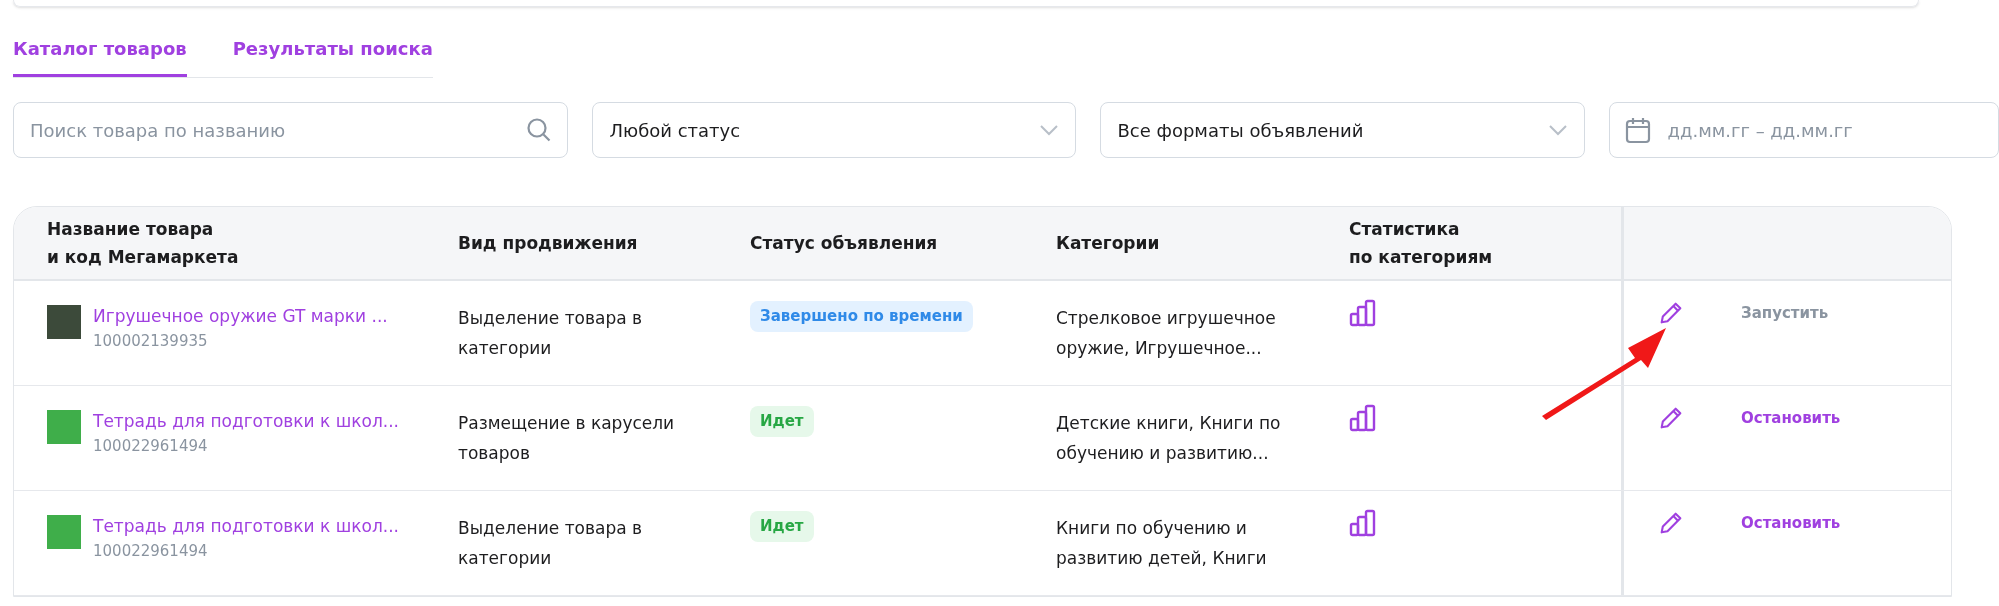 This screenshot has width=1999, height=606. What do you see at coordinates (844, 243) in the screenshot?
I see `column-header: Статус объявления` at bounding box center [844, 243].